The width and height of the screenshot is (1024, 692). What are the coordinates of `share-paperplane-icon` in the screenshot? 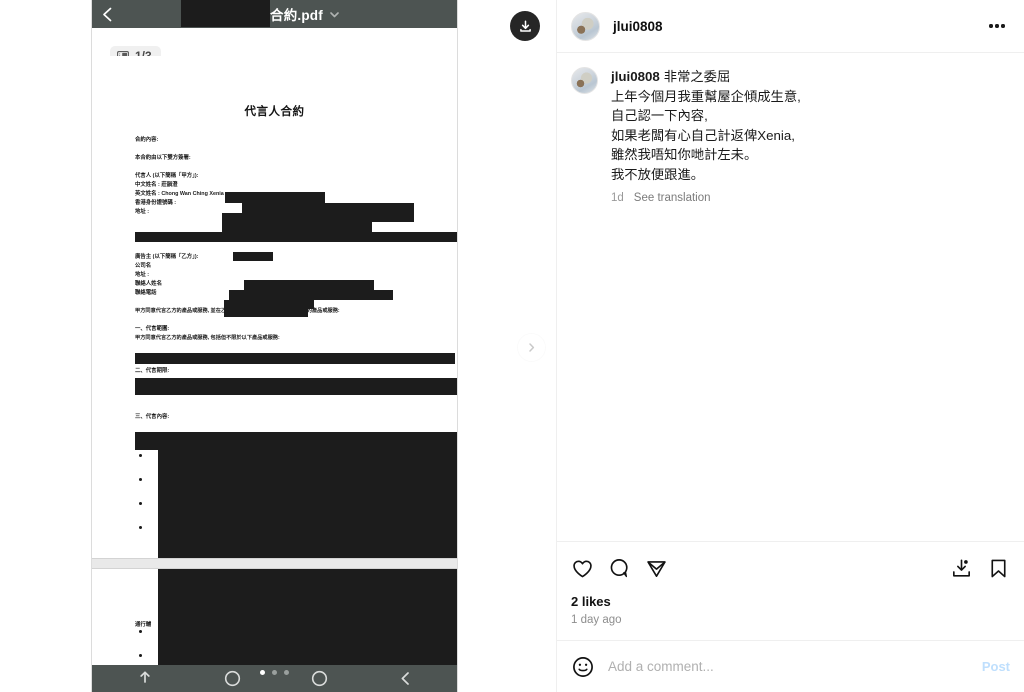 It's located at (656, 568).